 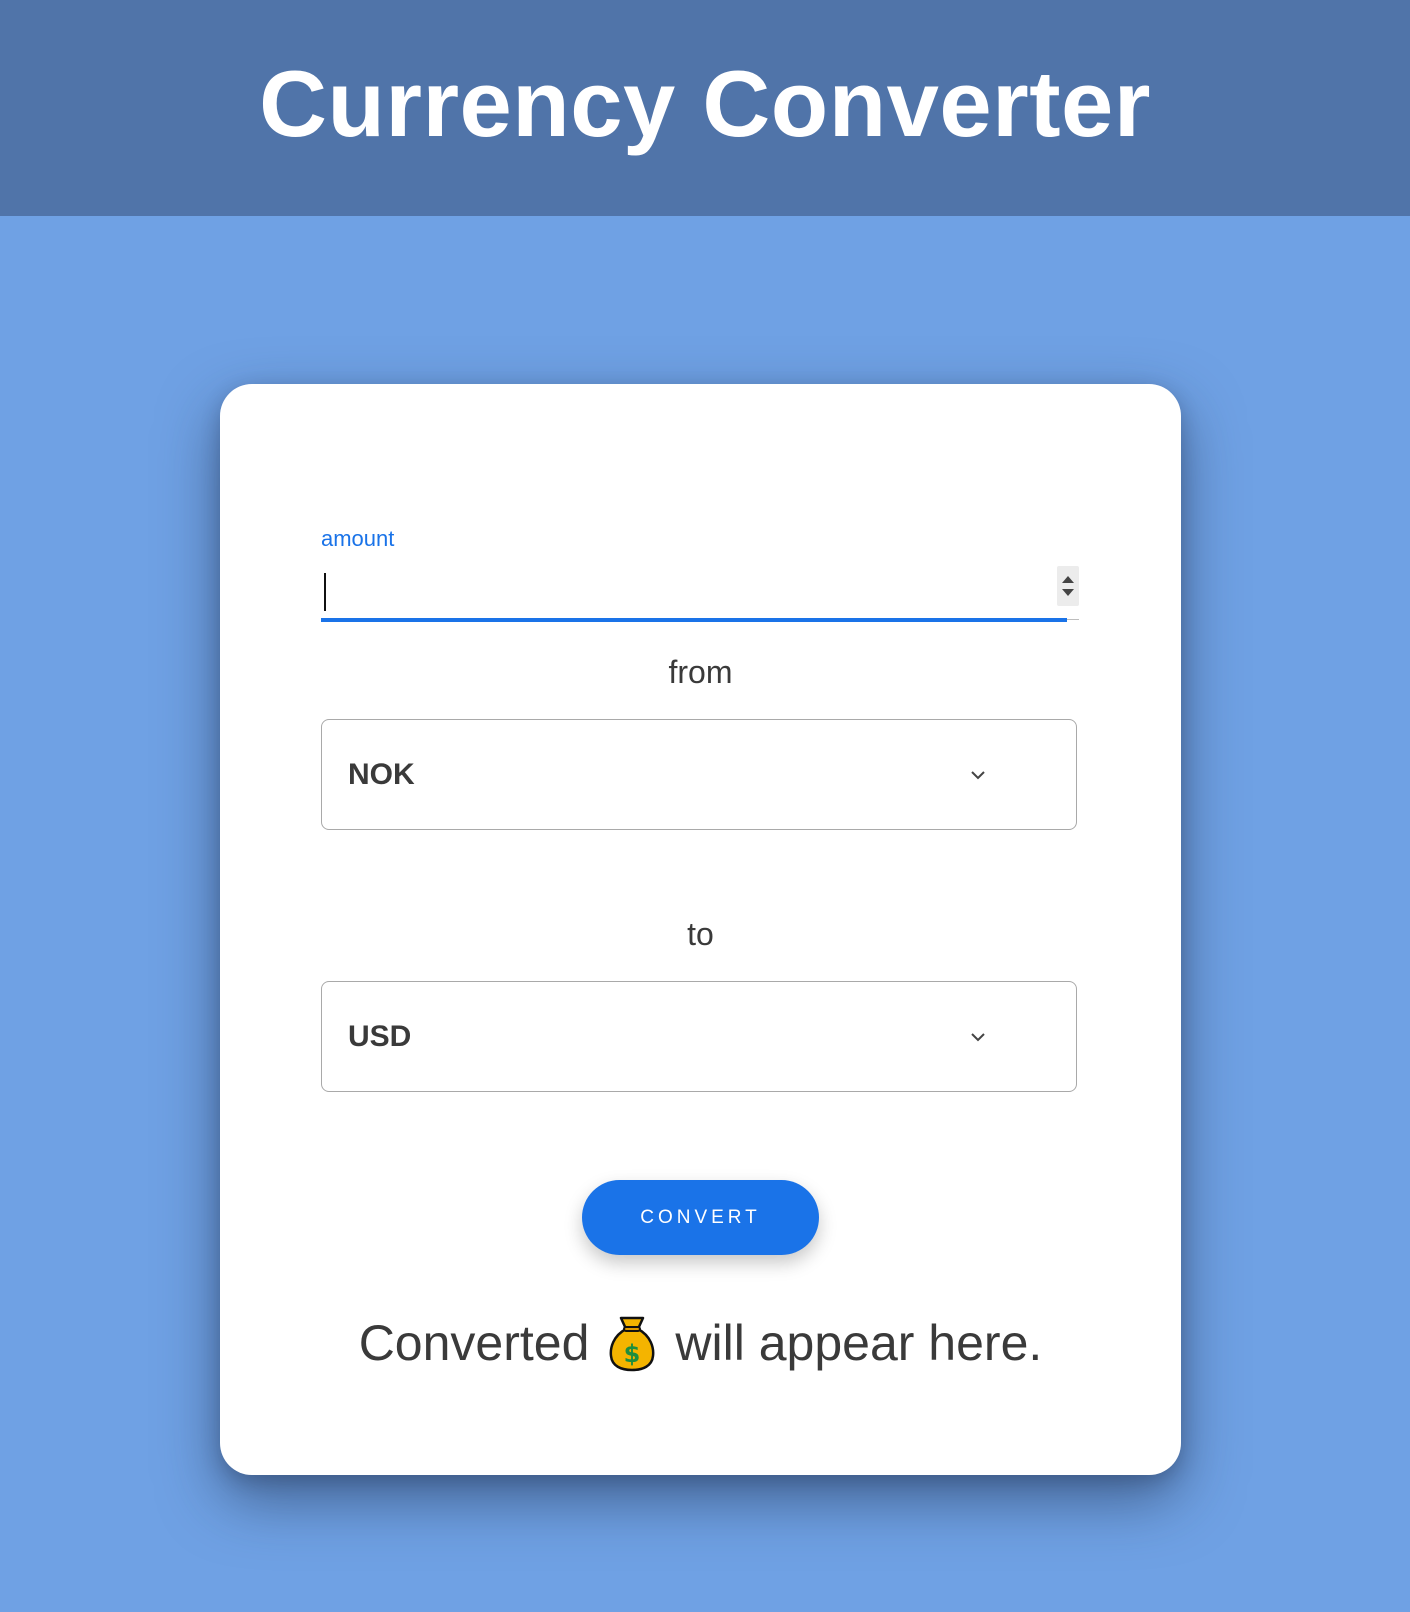 What do you see at coordinates (700, 672) in the screenshot?
I see `from-caption: from` at bounding box center [700, 672].